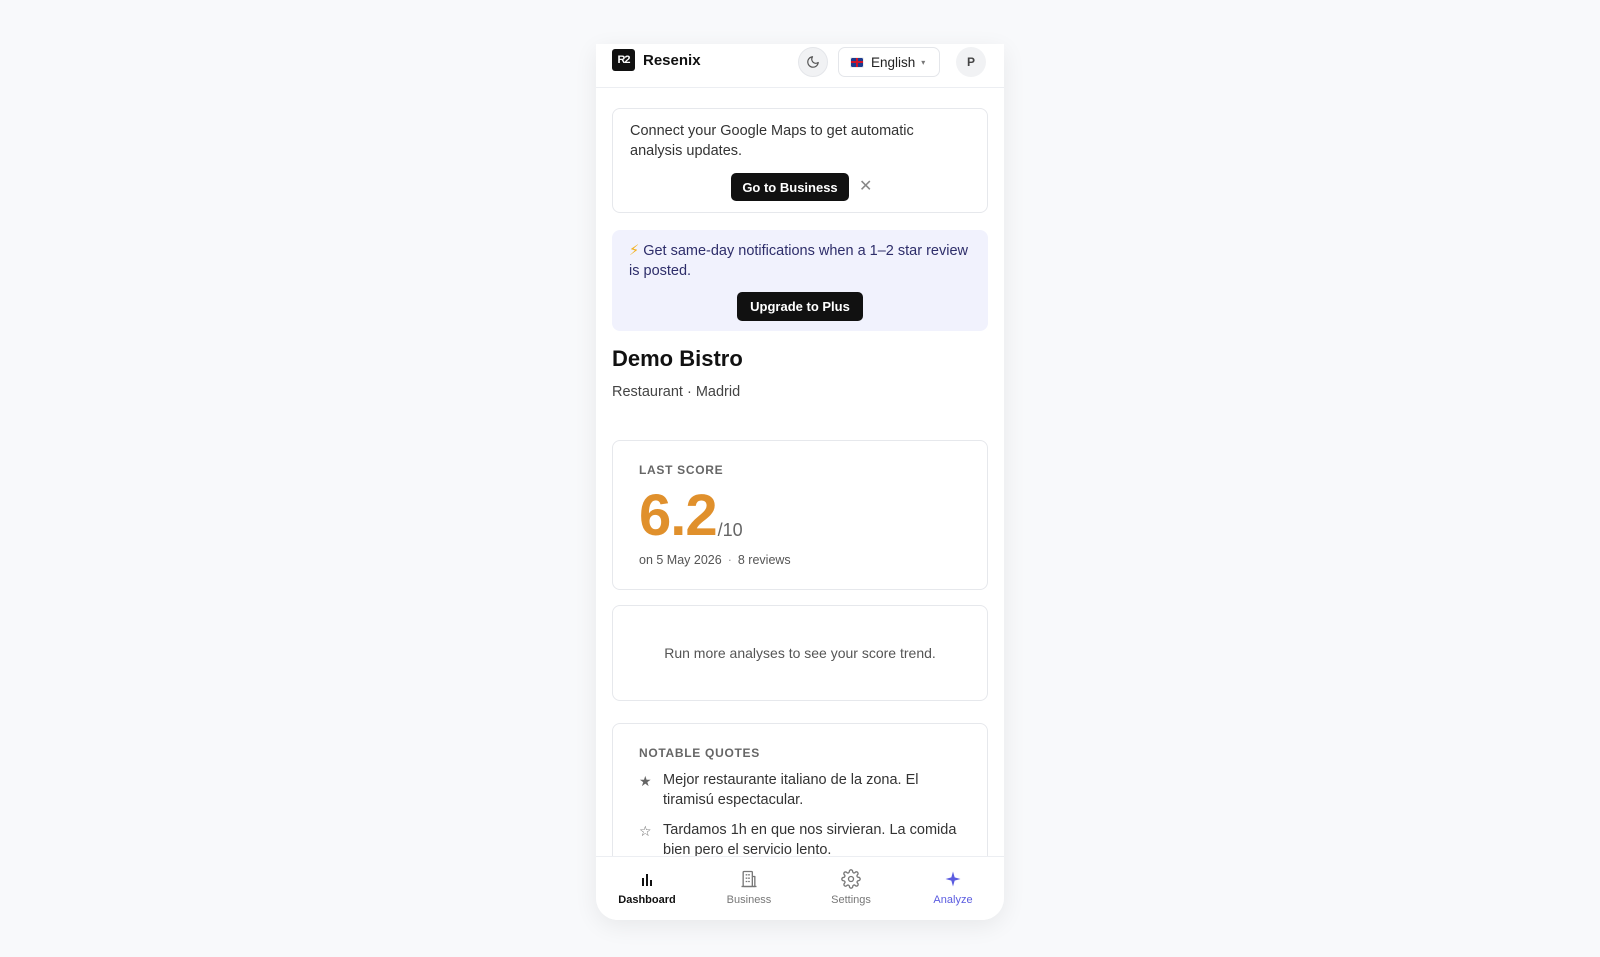  I want to click on business-subtitle: Restaurant · Madrid, so click(676, 392).